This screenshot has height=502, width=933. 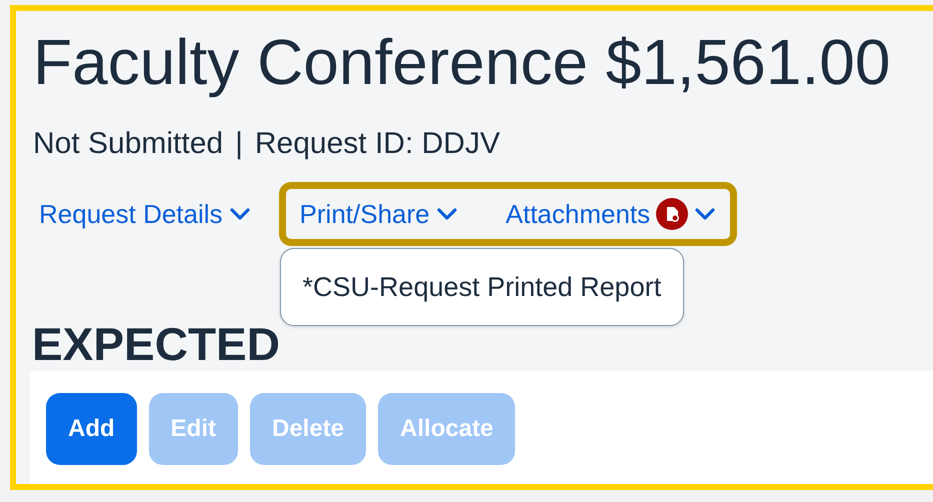 I want to click on nav-link: Request Details, so click(x=145, y=214).